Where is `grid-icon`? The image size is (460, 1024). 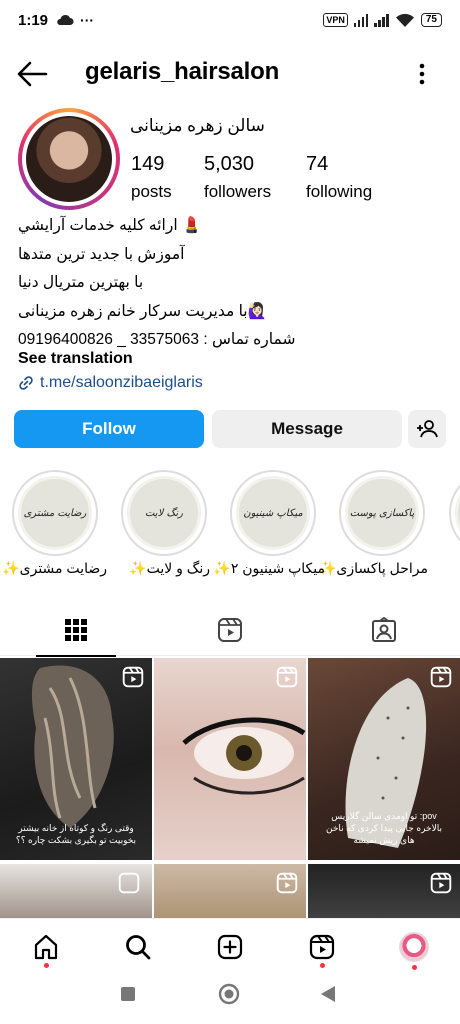
grid-icon is located at coordinates (76, 630).